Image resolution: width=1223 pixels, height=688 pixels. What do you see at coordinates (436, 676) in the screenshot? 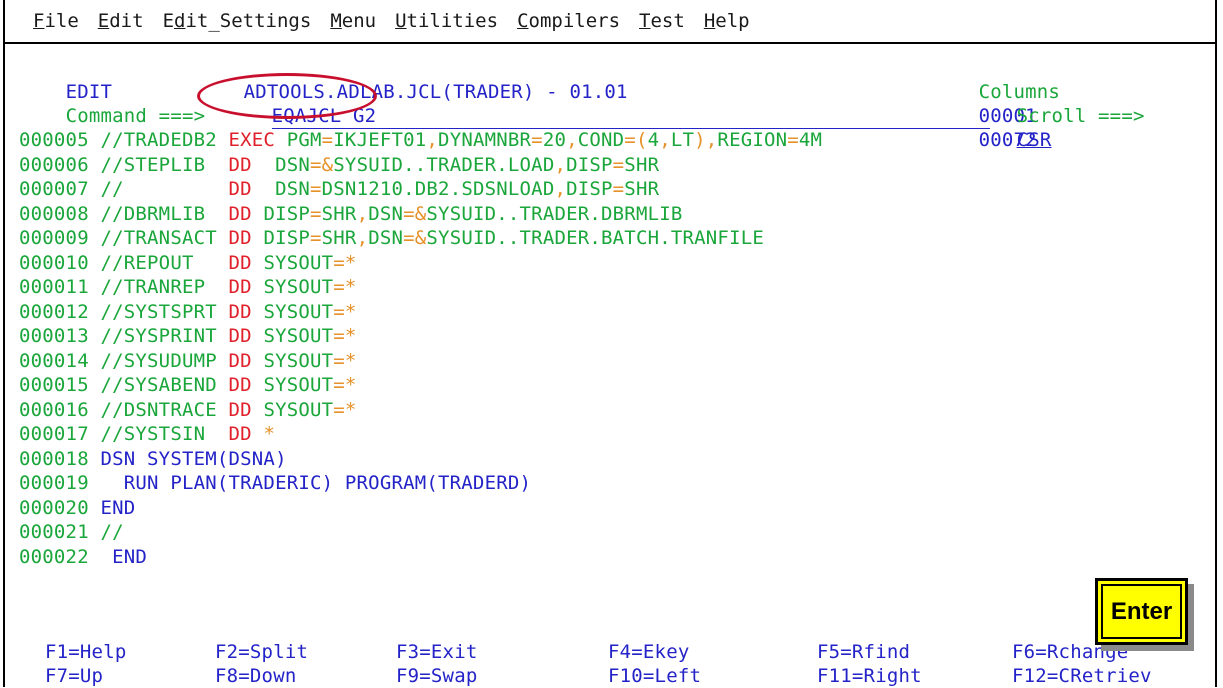
I see `fkey-f9: F9=Swap` at bounding box center [436, 676].